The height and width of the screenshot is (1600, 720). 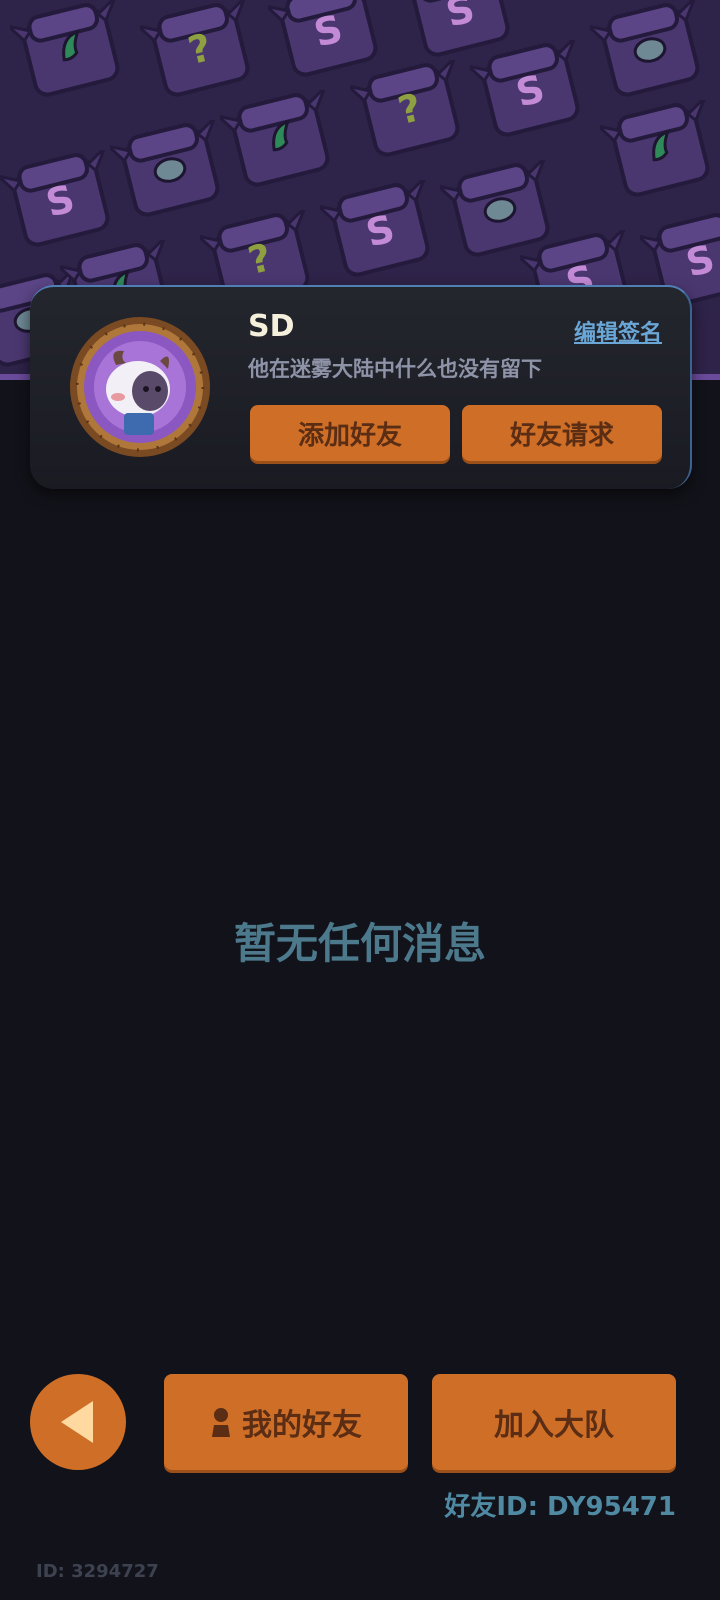 I want to click on my-friends-label: 我的好友, so click(x=302, y=1425).